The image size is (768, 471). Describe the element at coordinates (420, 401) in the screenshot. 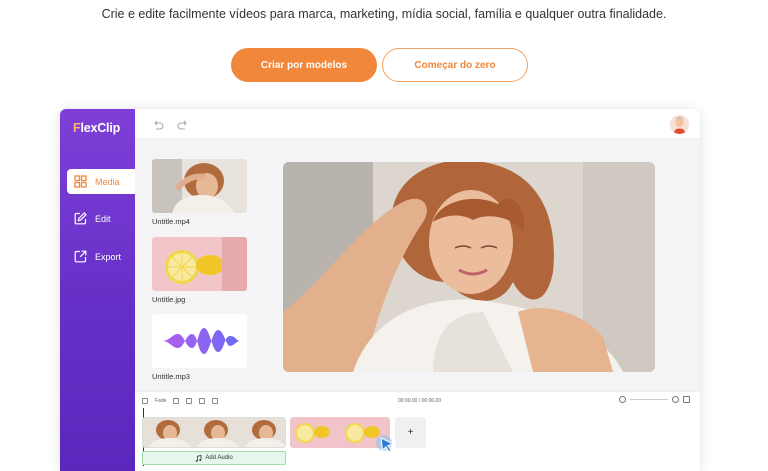

I see `timecode: 00:00.00 / 00:00.00` at that location.